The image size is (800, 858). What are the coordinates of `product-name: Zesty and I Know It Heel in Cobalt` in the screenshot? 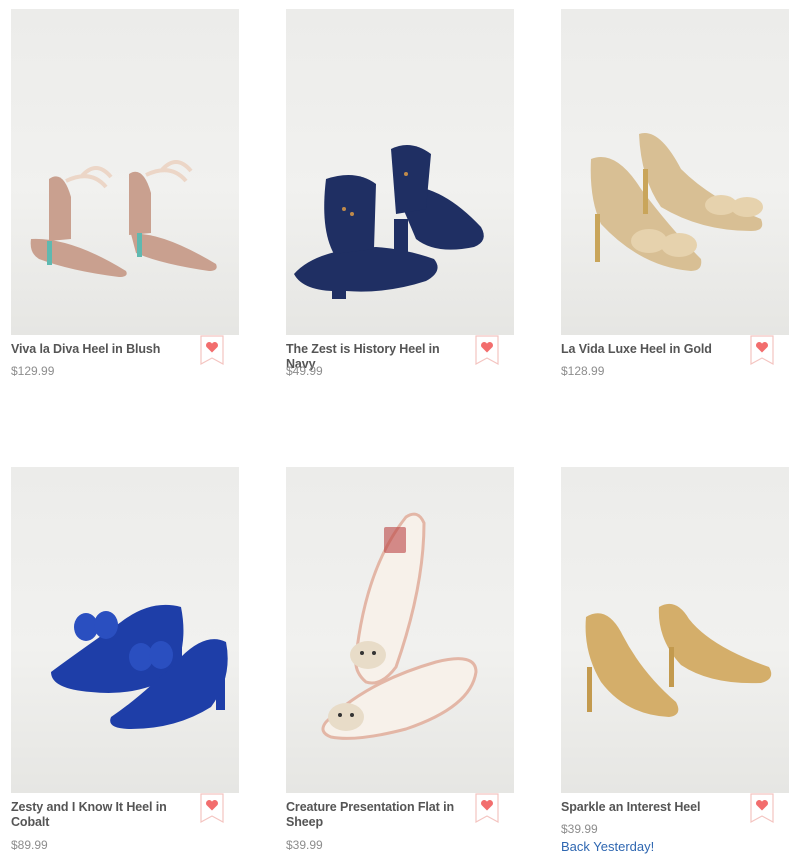 It's located at (100, 815).